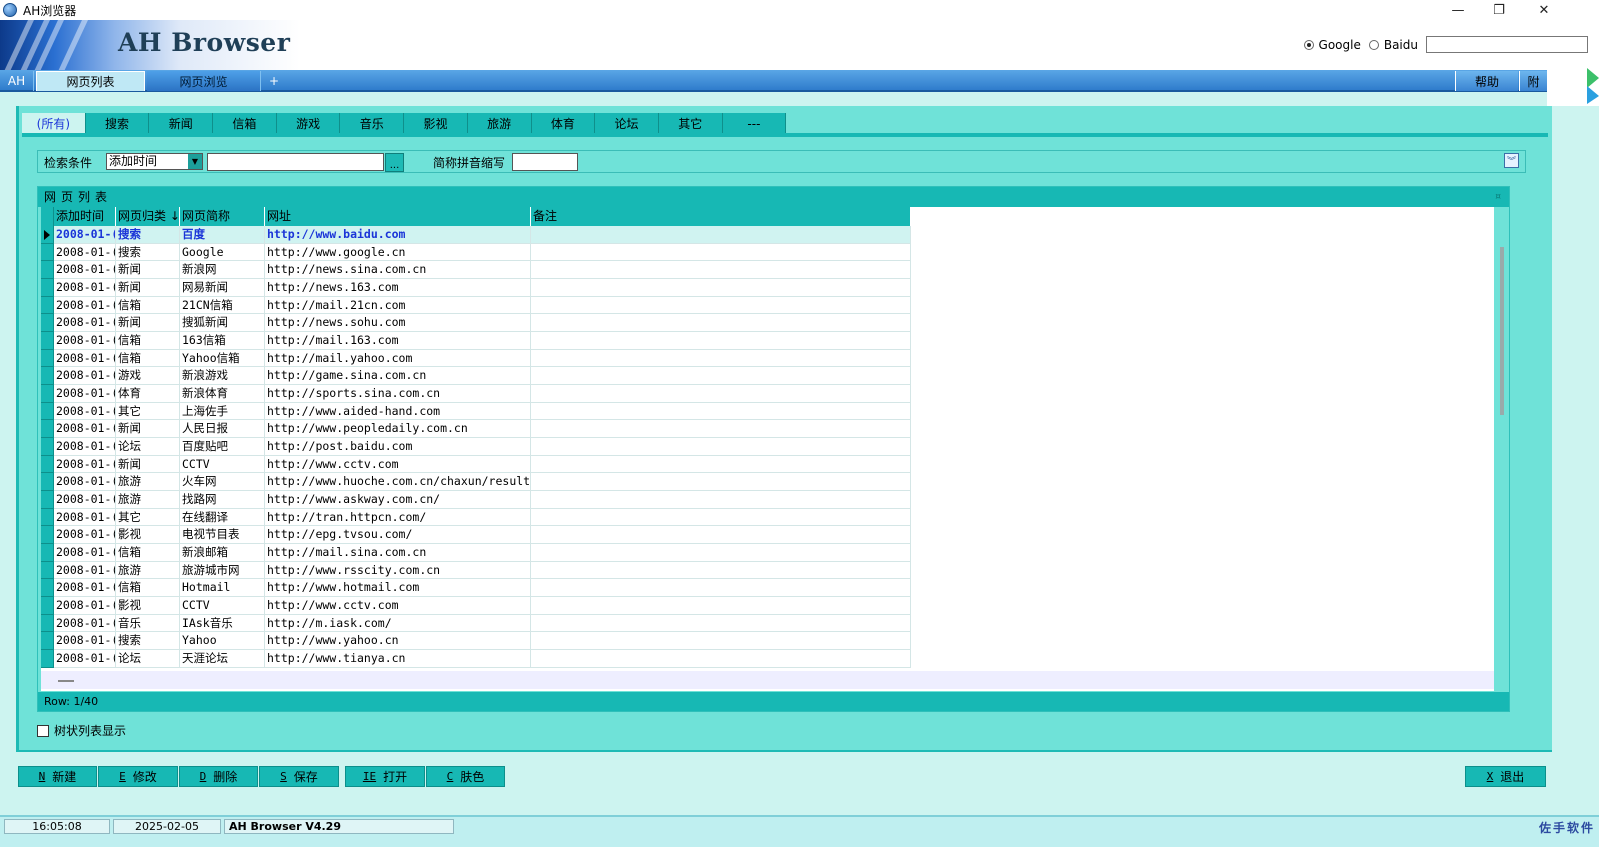  Describe the element at coordinates (476, 447) in the screenshot. I see `table-row: 2008-01-(论坛 百度贴吧 http://post.baidu.com` at that location.